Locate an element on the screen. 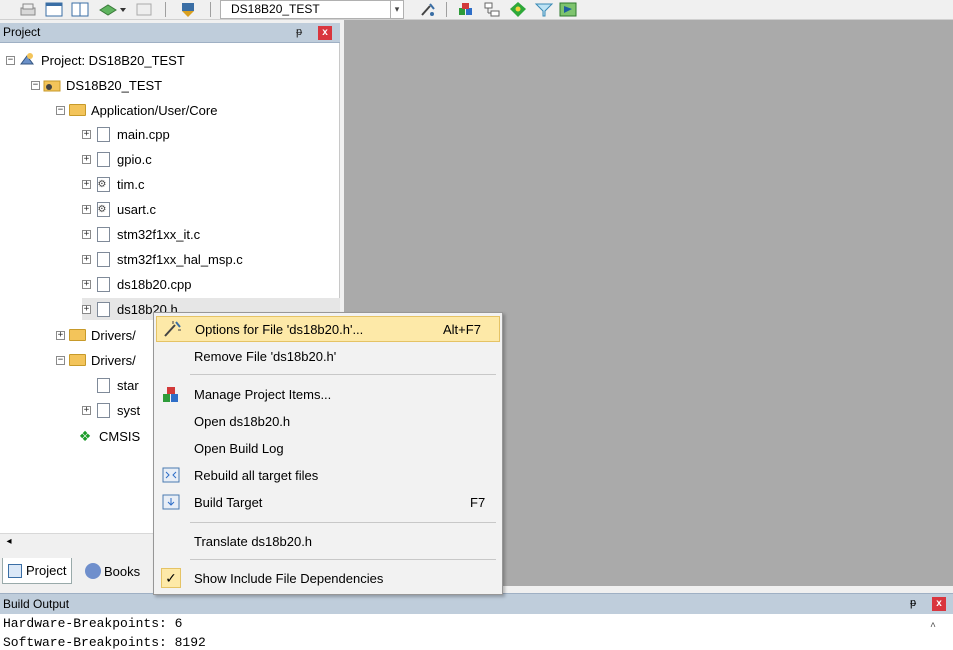 Image resolution: width=953 pixels, height=650 pixels. target-select: DS18B20_TEST is located at coordinates (310, 9).